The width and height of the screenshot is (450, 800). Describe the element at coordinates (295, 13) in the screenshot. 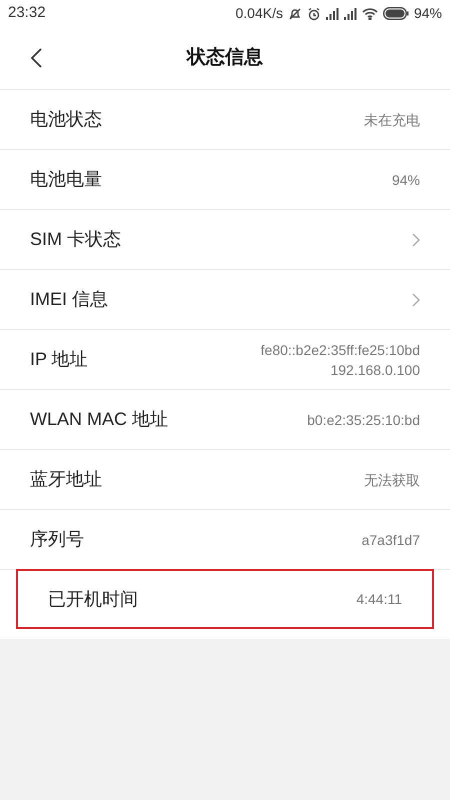

I see `alarm-off-icon` at that location.